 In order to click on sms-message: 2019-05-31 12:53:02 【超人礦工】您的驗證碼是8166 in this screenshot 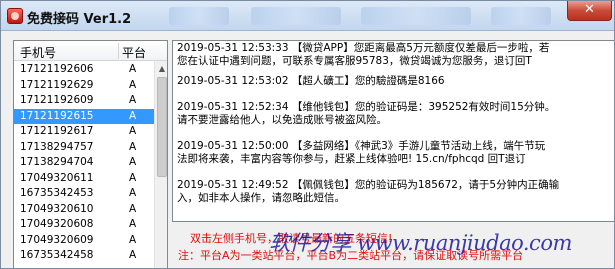, I will do `click(392, 81)`.